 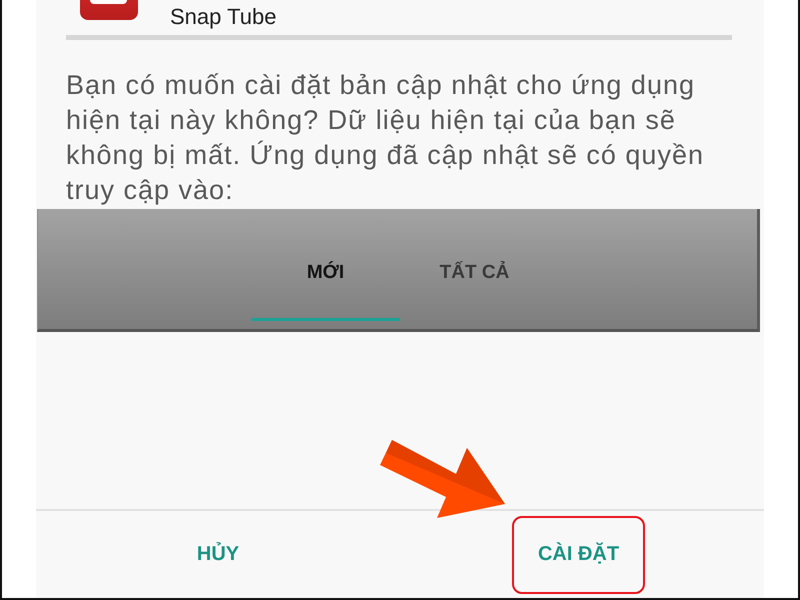 I want to click on app-title: Snap Tube, so click(x=223, y=17).